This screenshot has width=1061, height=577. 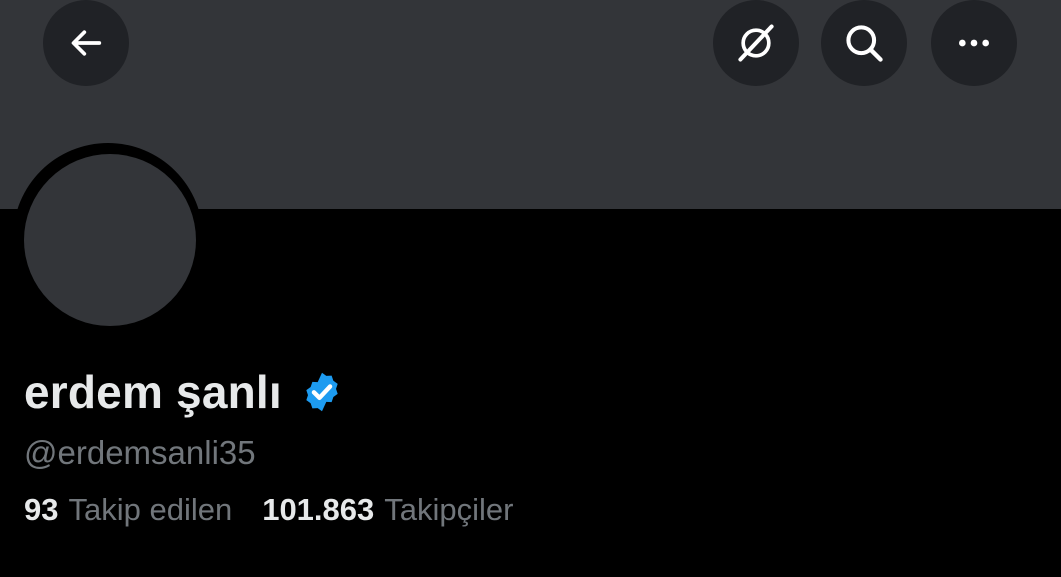 I want to click on followers-count: 101.863, so click(x=318, y=509).